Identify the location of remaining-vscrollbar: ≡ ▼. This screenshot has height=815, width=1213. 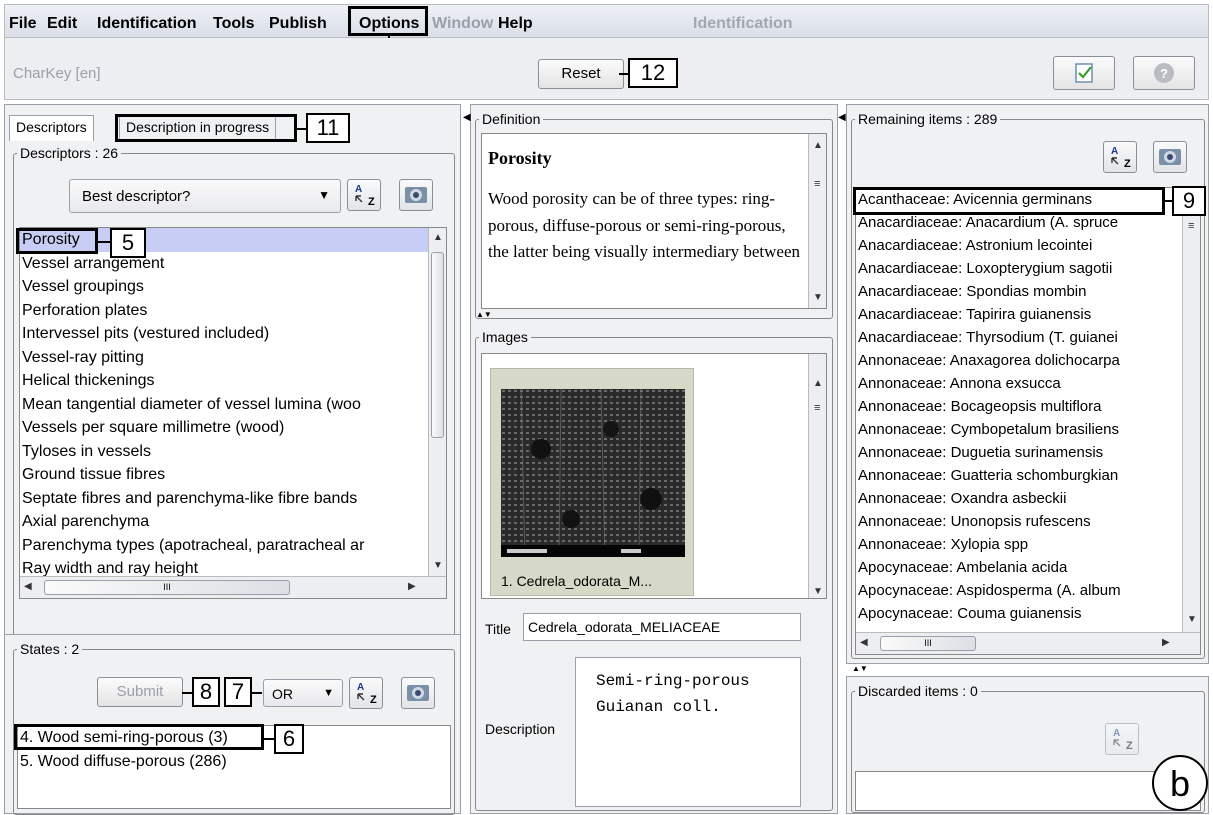
(1191, 425).